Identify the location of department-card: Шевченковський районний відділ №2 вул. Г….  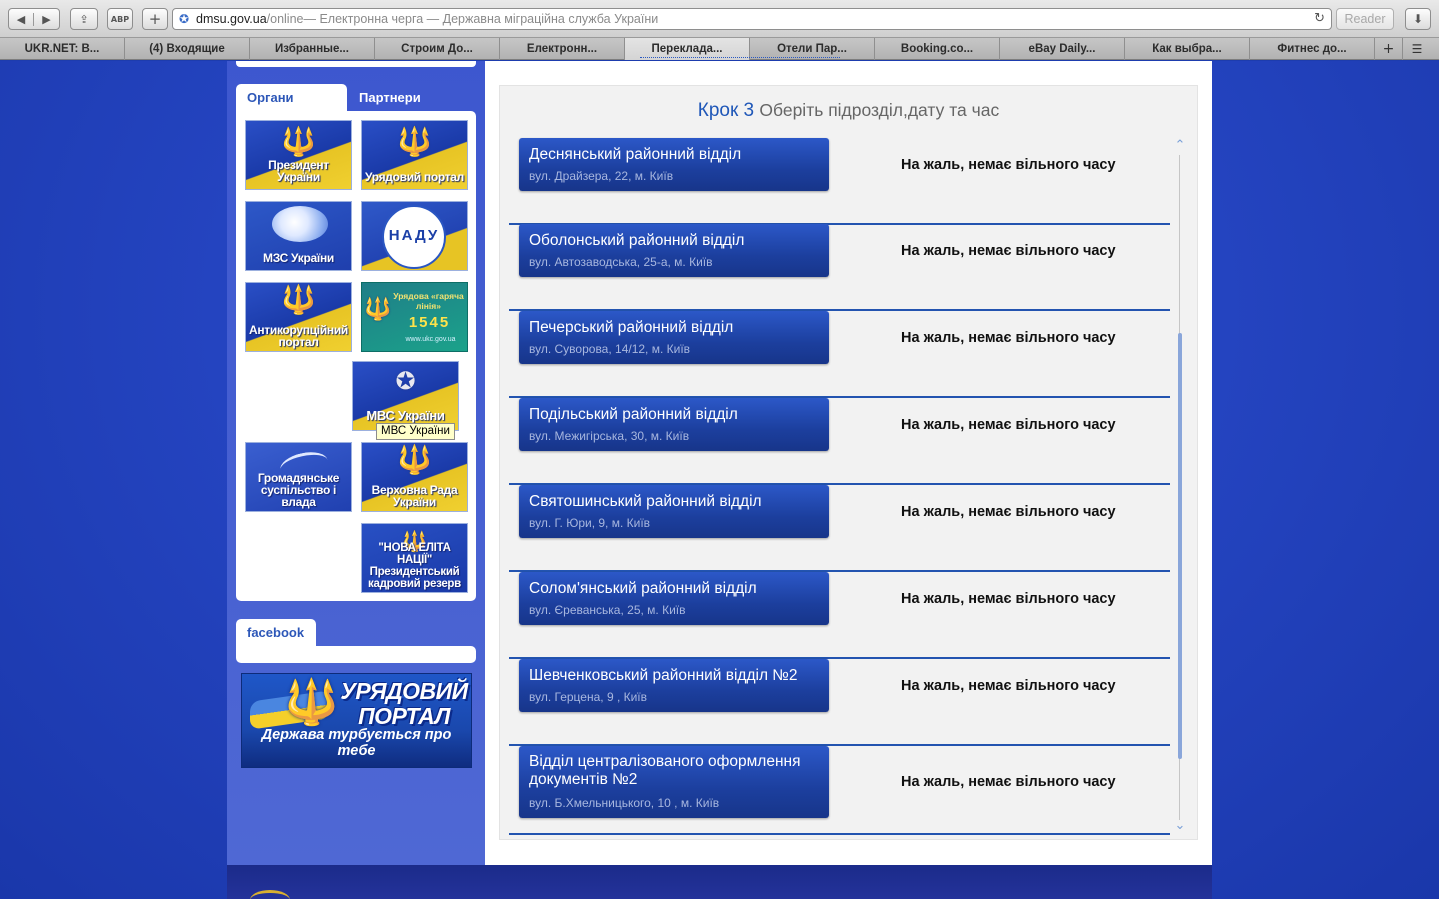
(674, 685).